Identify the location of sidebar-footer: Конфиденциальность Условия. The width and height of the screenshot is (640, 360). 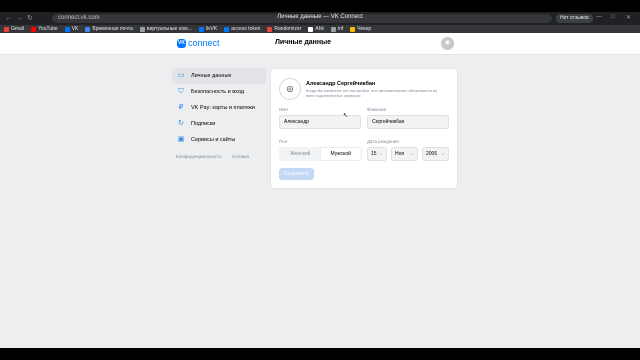
(219, 156).